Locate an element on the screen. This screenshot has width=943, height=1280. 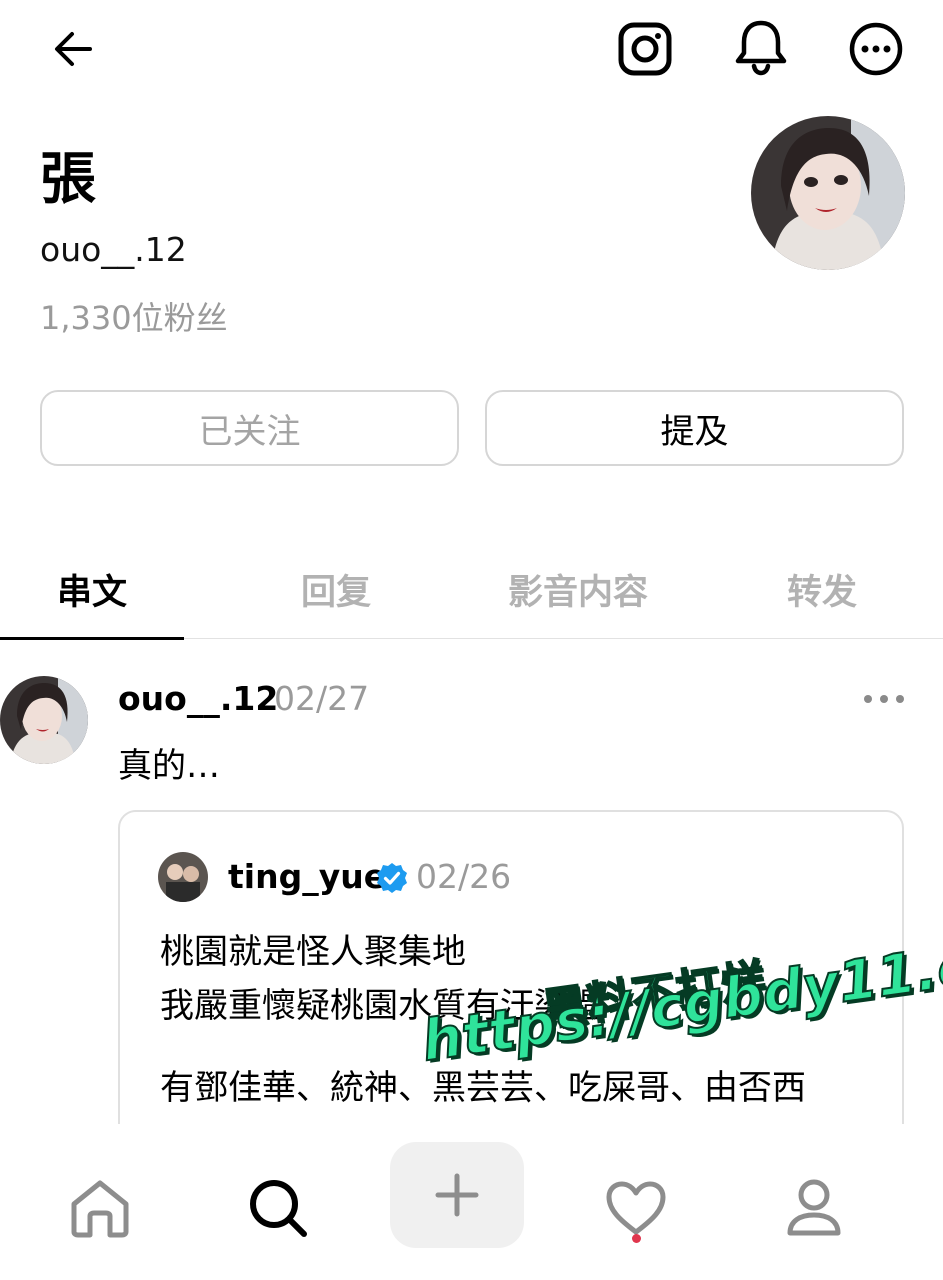
notifications-button is located at coordinates (761, 47).